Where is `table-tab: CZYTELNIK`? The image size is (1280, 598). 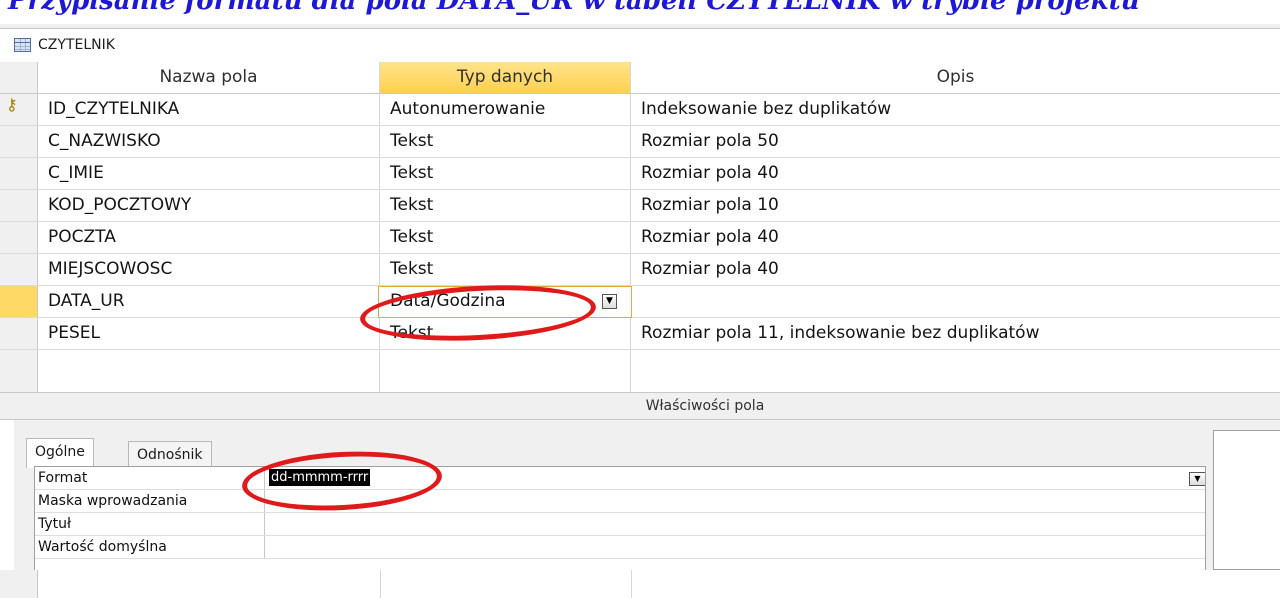
table-tab: CZYTELNIK is located at coordinates (640, 45).